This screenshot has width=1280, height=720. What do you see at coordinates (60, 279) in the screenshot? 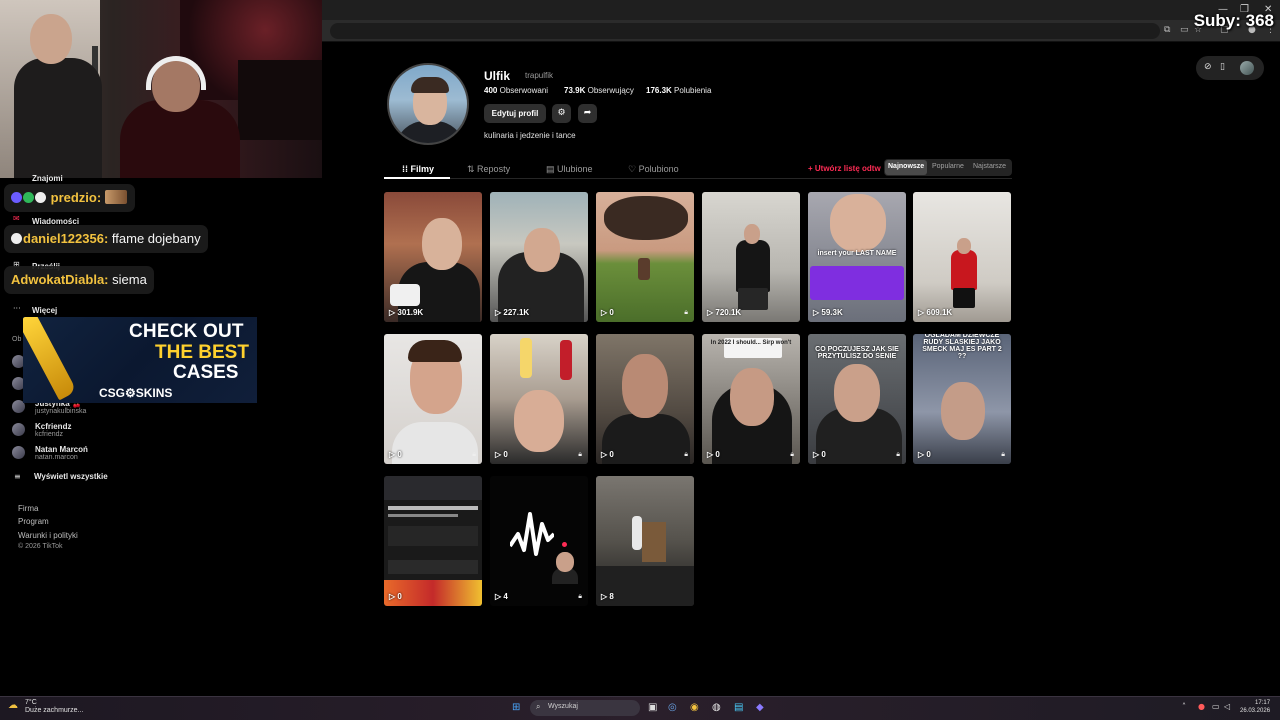
I see `chat-username: AdwokatDiabla:` at bounding box center [60, 279].